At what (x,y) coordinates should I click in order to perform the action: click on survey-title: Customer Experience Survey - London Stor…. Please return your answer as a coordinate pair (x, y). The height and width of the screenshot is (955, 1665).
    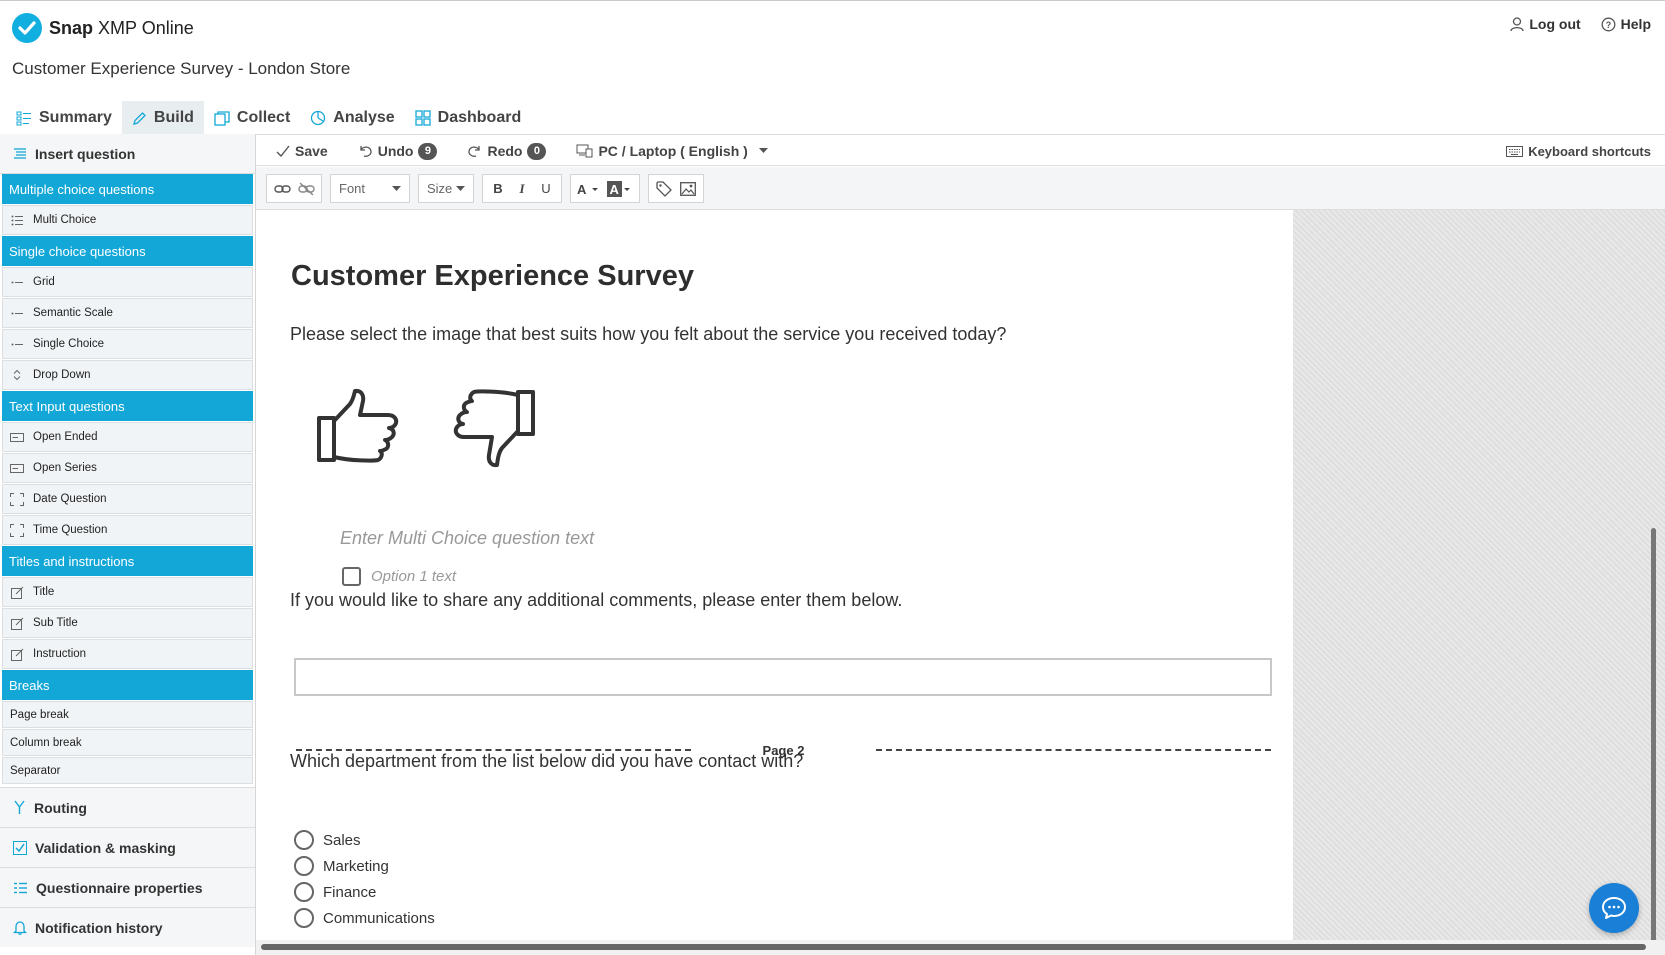
    Looking at the image, I should click on (181, 68).